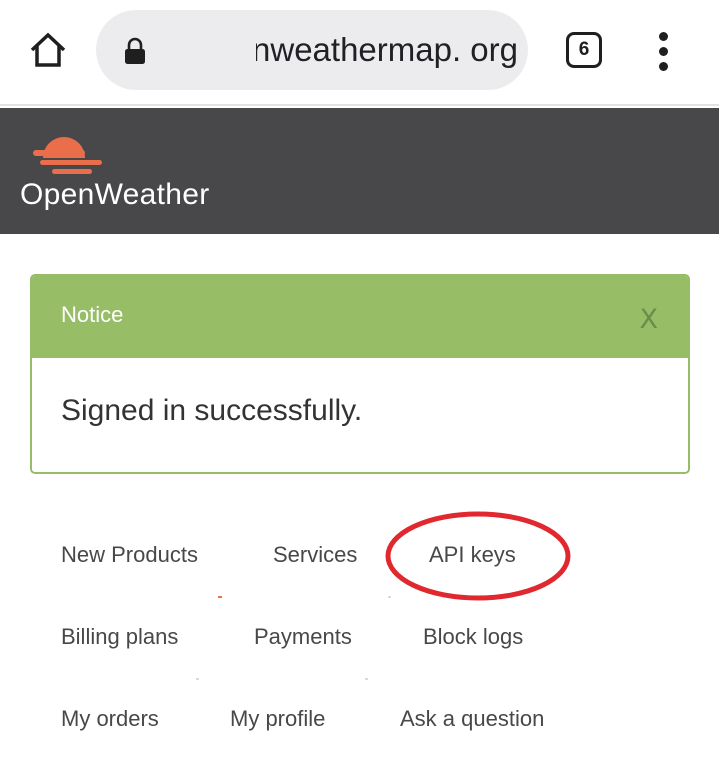 The width and height of the screenshot is (719, 757). I want to click on nav-billing-plans: Billing plans, so click(119, 637).